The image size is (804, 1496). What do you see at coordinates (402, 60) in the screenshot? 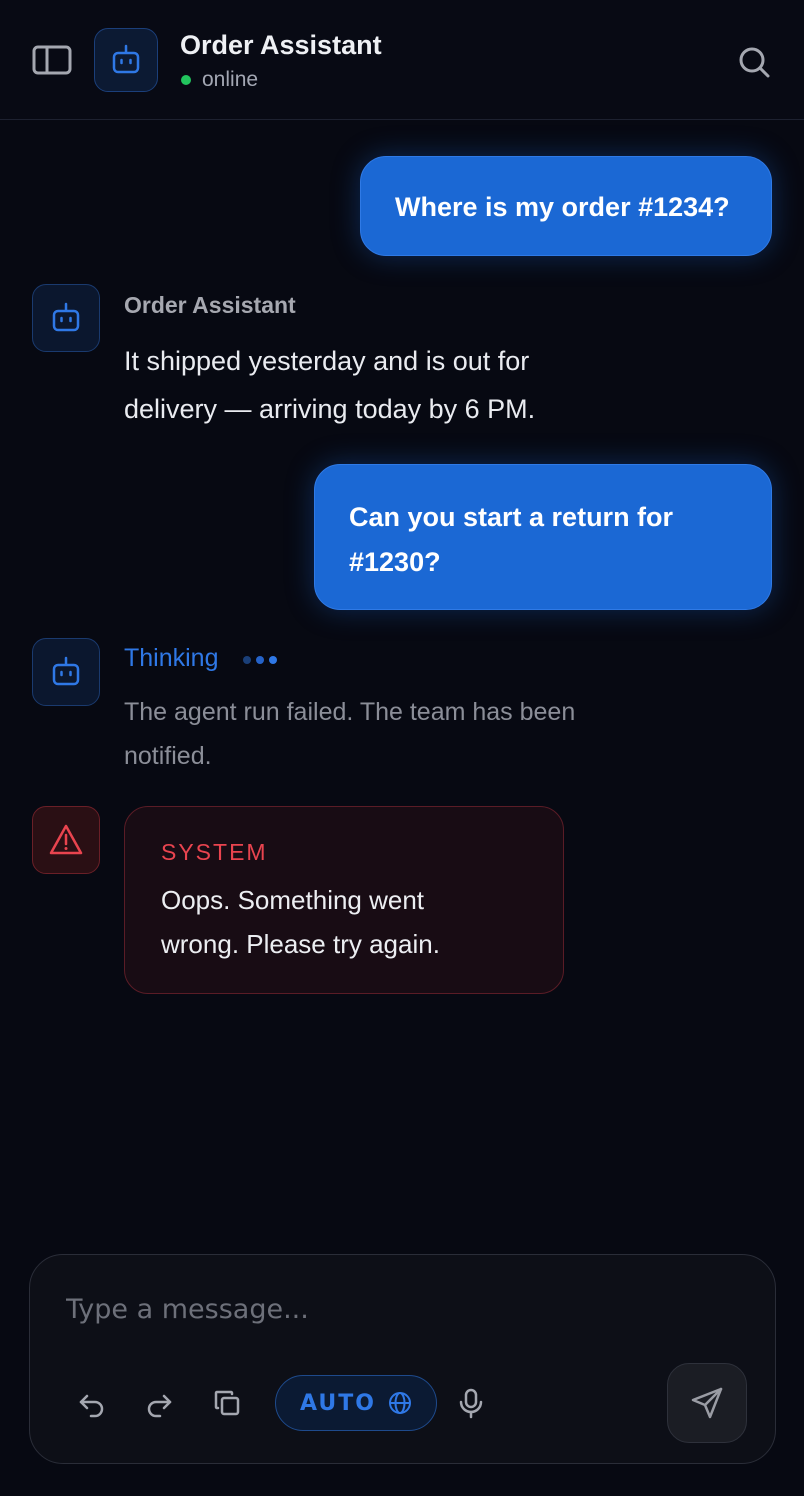
I see `chat-header: Order Assistant online` at bounding box center [402, 60].